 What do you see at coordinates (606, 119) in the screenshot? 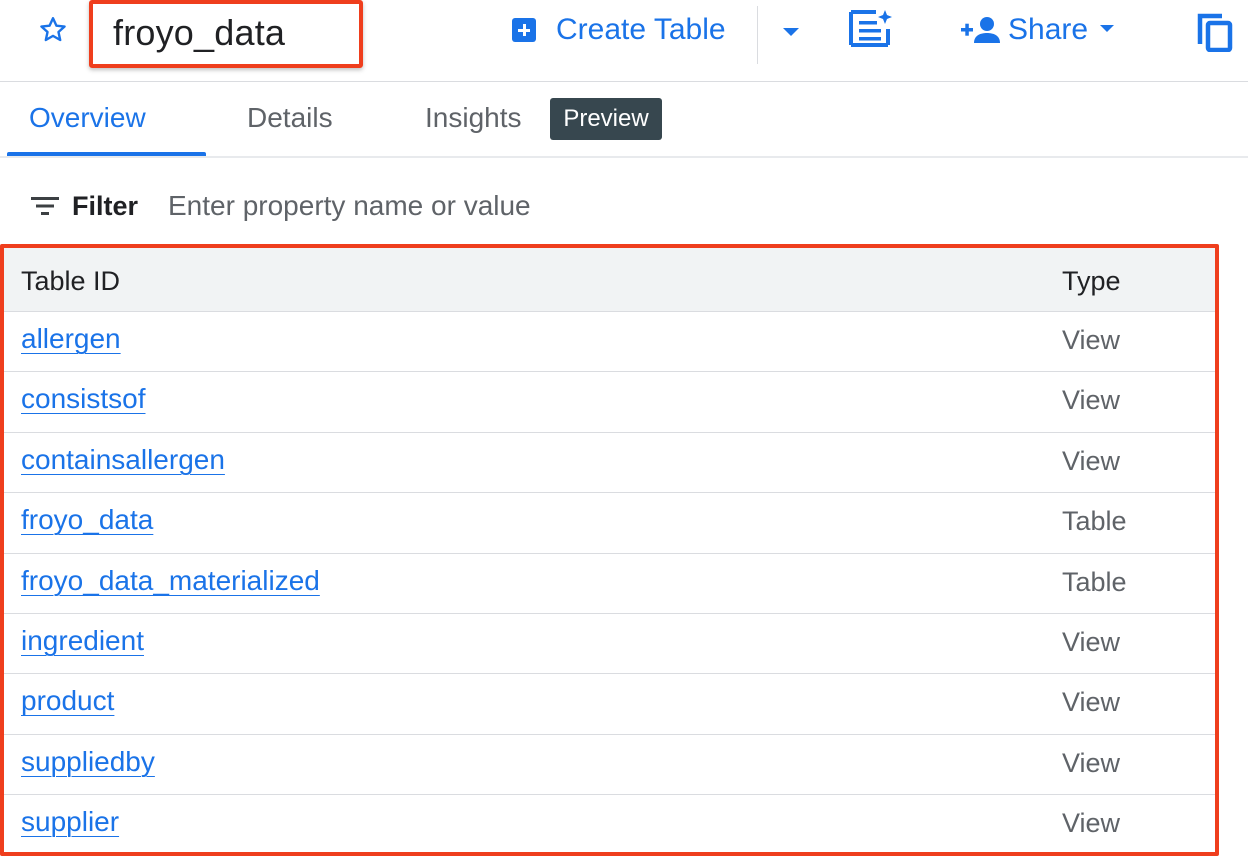
I see `preview-badge: Preview` at bounding box center [606, 119].